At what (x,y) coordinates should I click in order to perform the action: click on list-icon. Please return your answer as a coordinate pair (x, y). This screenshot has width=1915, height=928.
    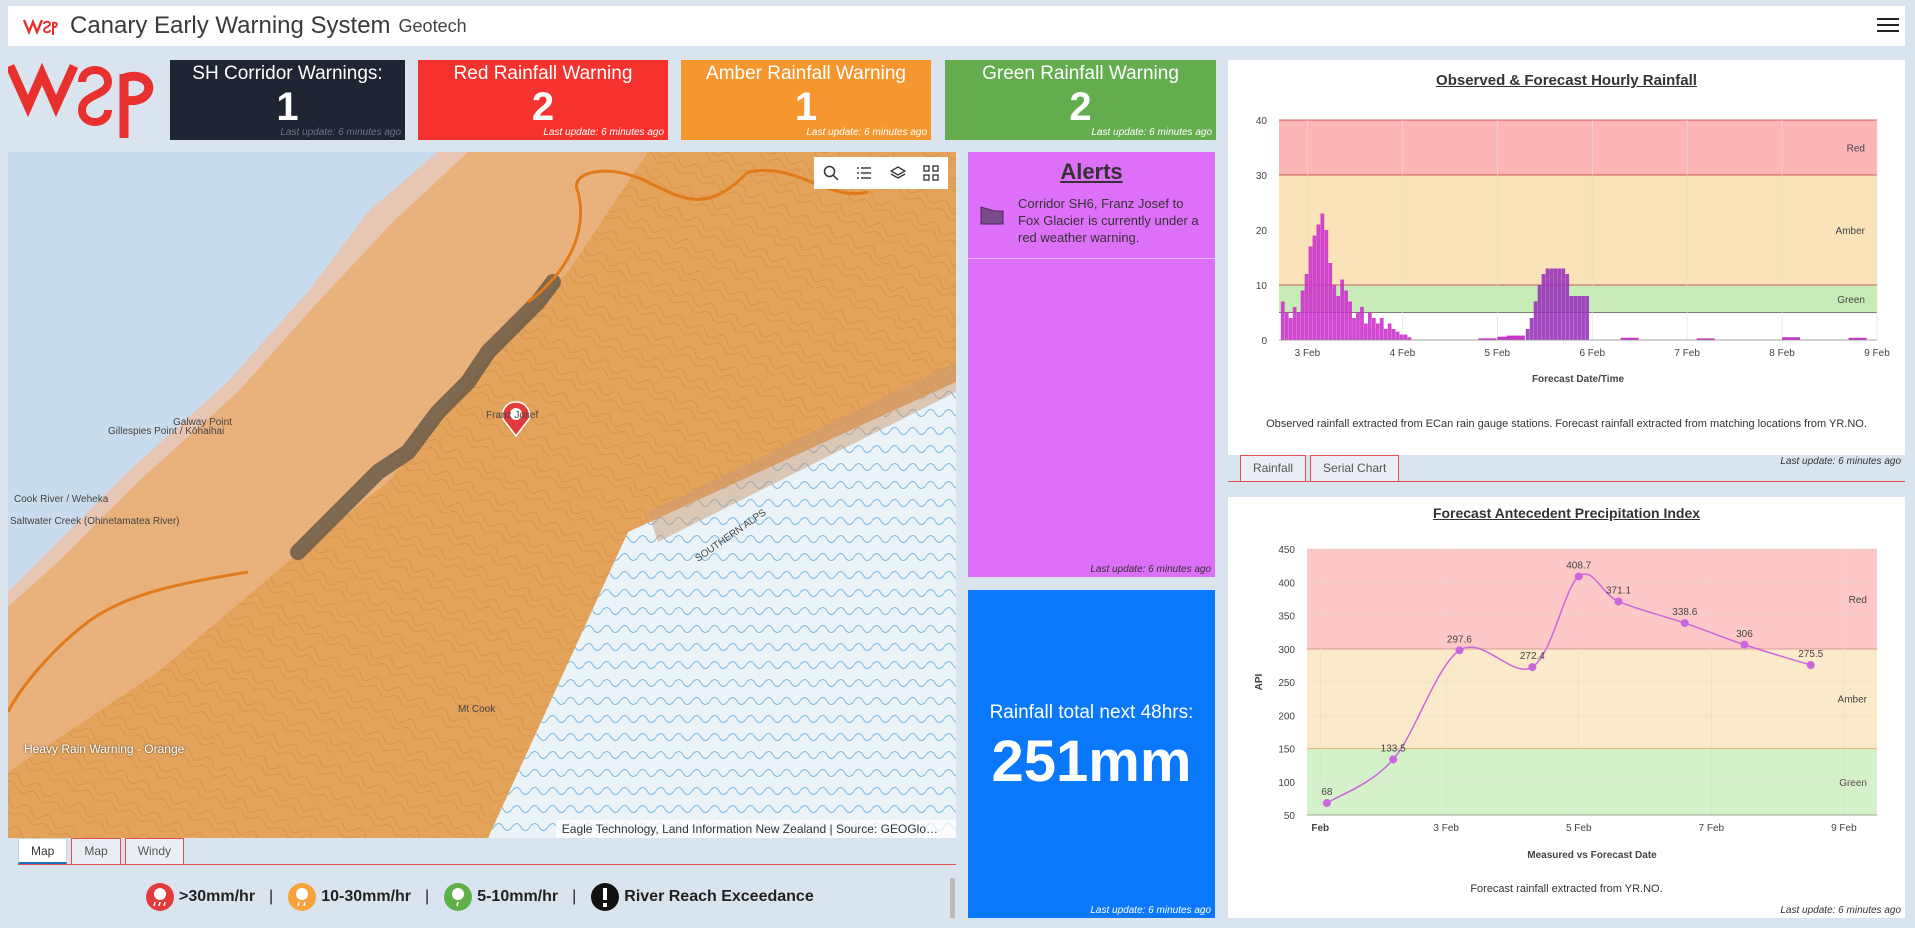
    Looking at the image, I should click on (864, 173).